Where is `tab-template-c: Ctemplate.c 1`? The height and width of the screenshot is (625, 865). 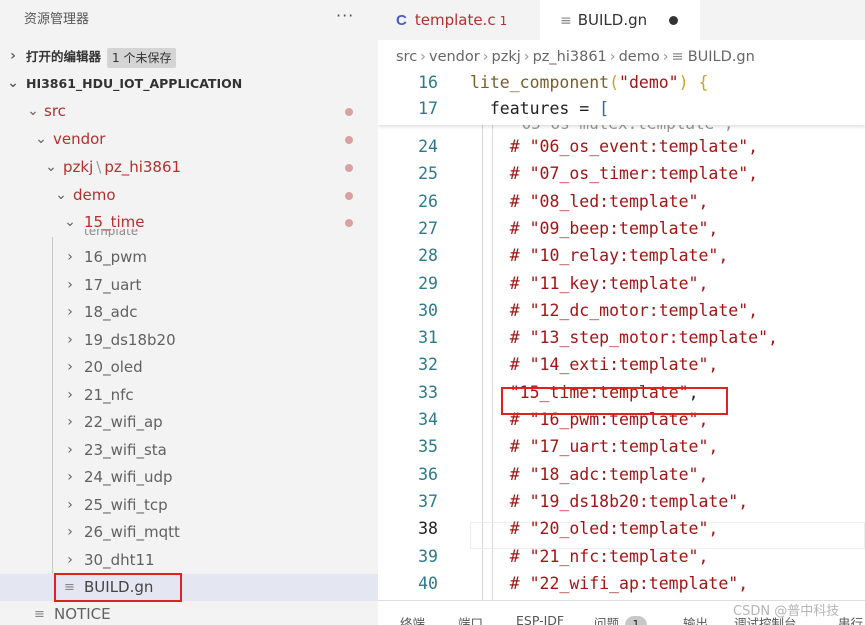
tab-template-c: Ctemplate.c 1 is located at coordinates (458, 20).